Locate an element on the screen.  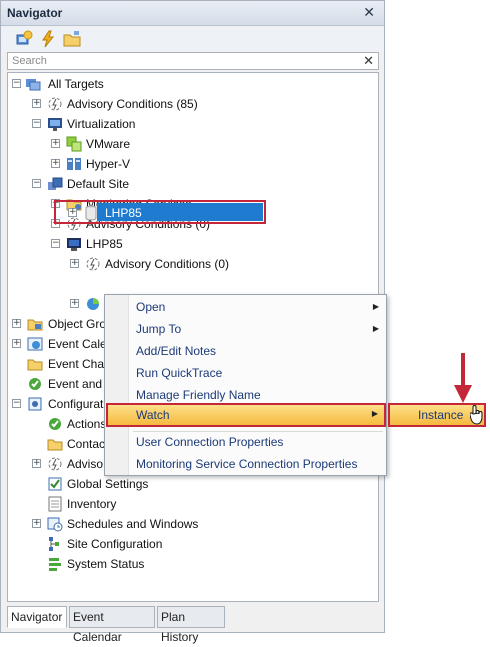
lightning-icon is located at coordinates (48, 39).